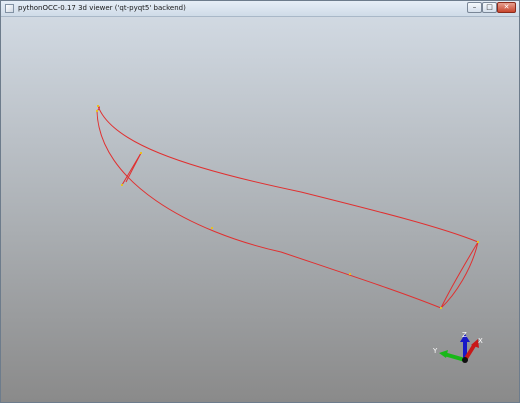  What do you see at coordinates (480, 341) in the screenshot?
I see `x-axis-label: X` at bounding box center [480, 341].